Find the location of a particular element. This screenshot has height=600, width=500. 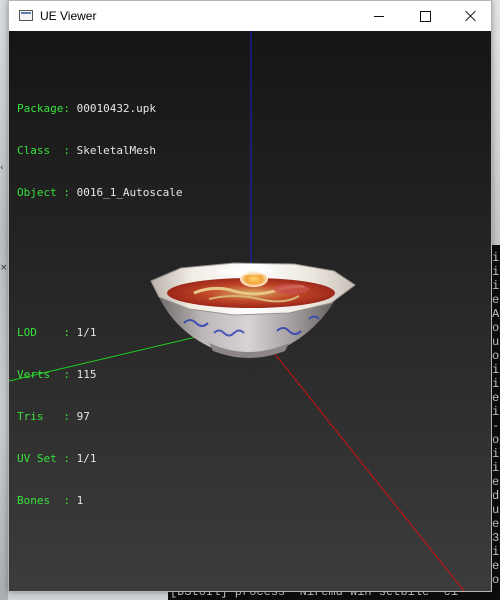

package-value: 00010432.upk is located at coordinates (116, 108).